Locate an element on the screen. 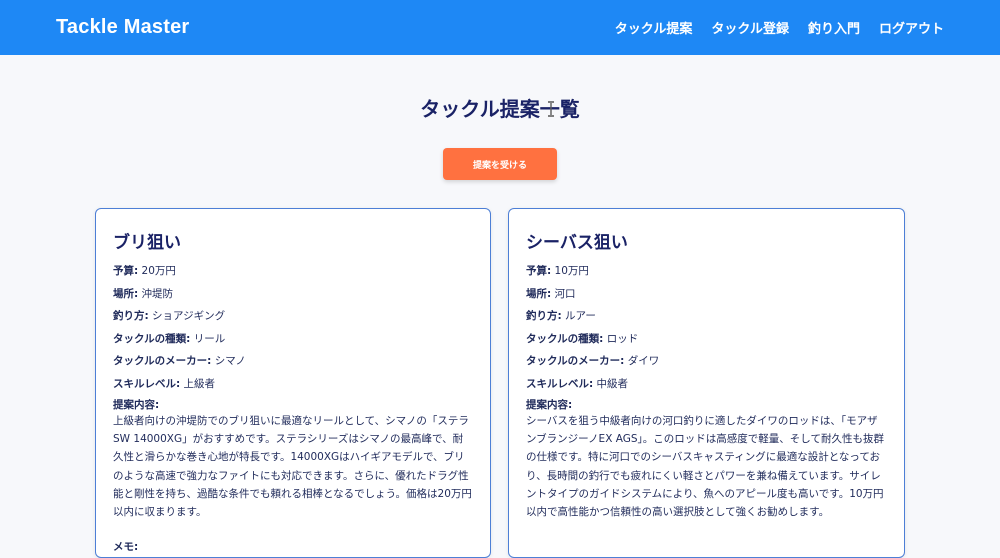  location-field: 場所: 河口 is located at coordinates (706, 294).